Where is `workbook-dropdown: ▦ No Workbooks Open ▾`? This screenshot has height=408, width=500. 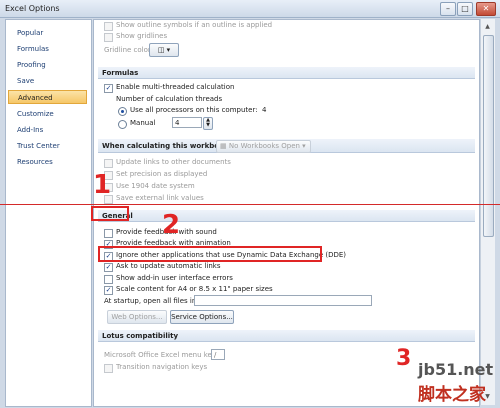
workbook-dropdown: ▦ No Workbooks Open ▾ is located at coordinates (263, 146).